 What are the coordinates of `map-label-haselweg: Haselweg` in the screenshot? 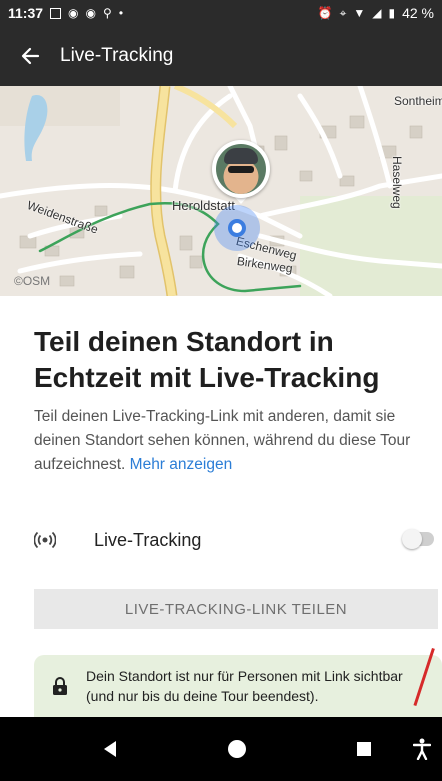 It's located at (397, 182).